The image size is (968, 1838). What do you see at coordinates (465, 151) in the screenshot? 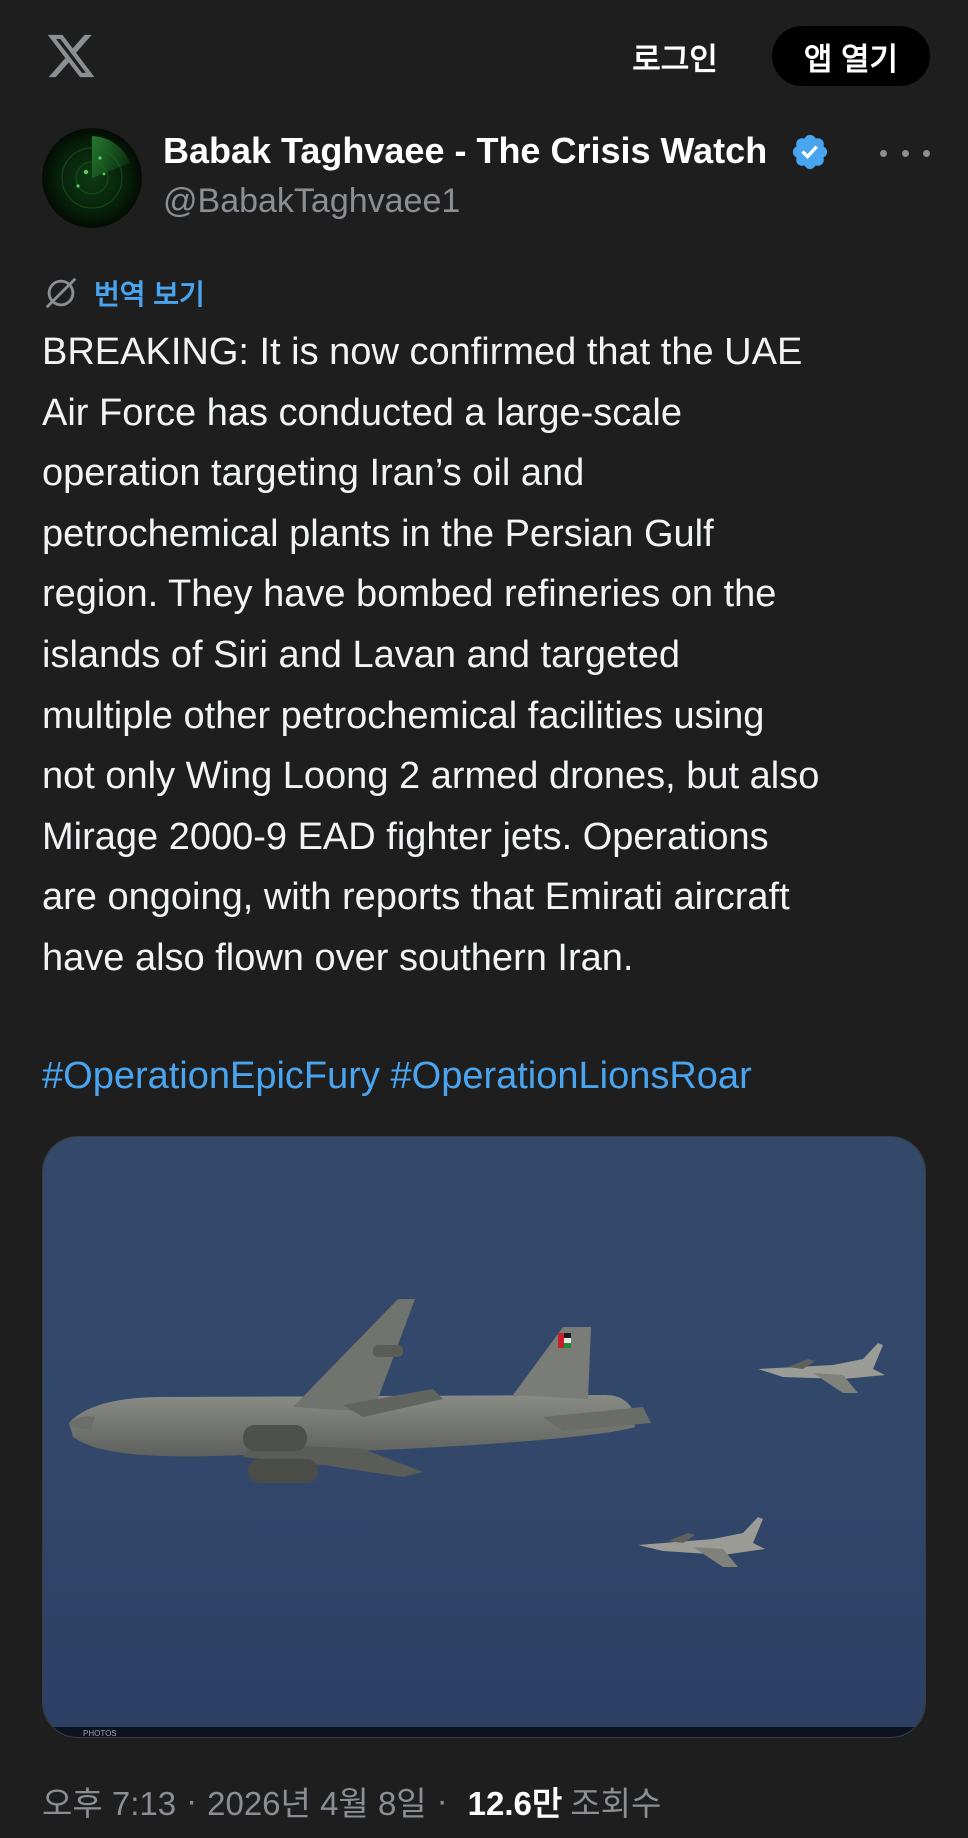
I see `author-name: Babak Taghvaee - The Crisis Watch` at bounding box center [465, 151].